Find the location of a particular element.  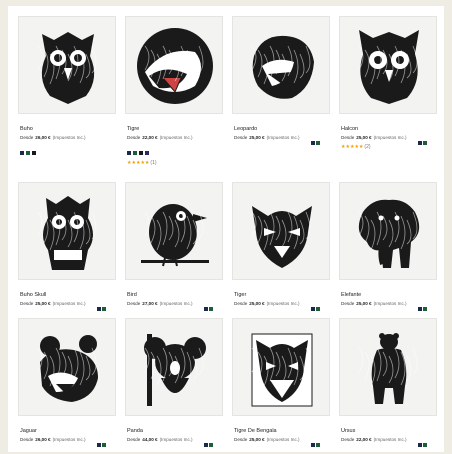

review-count: (1) is located at coordinates (153, 163).